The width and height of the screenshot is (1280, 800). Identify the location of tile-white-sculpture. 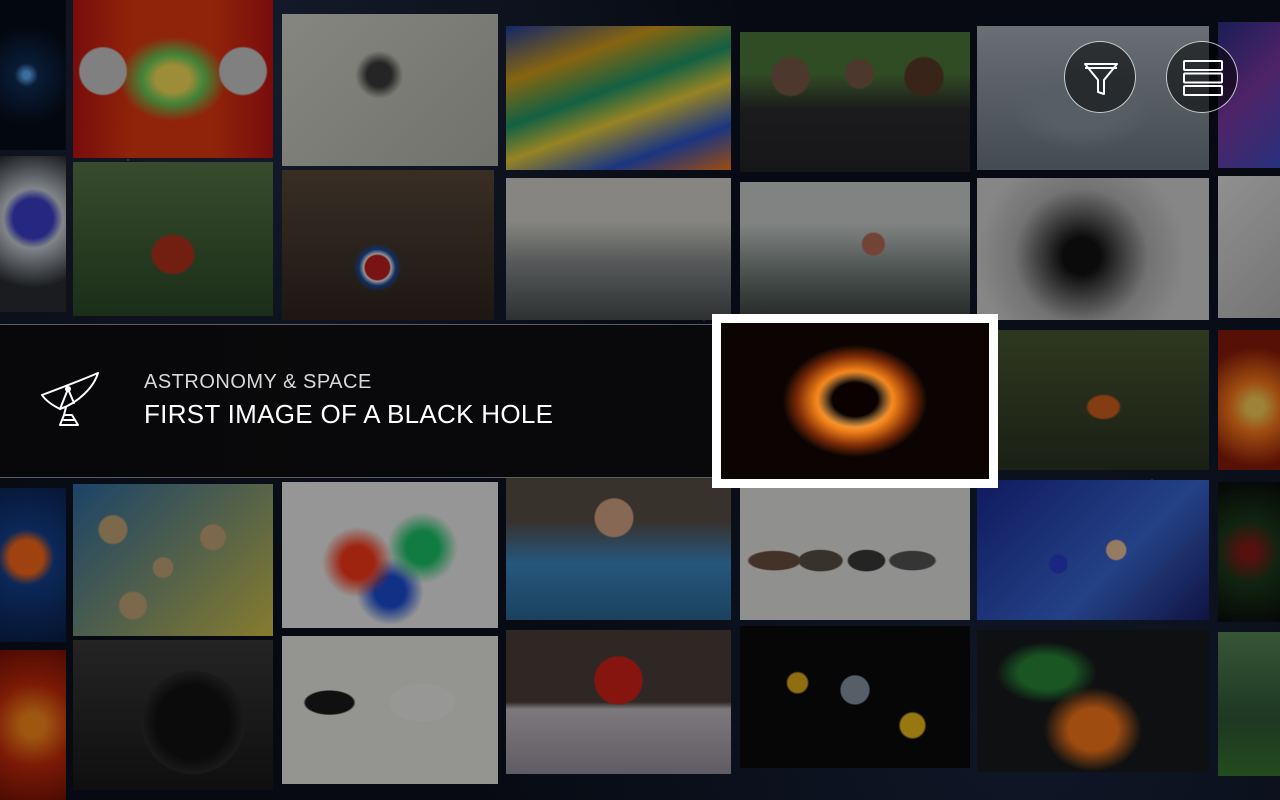
(1249, 247).